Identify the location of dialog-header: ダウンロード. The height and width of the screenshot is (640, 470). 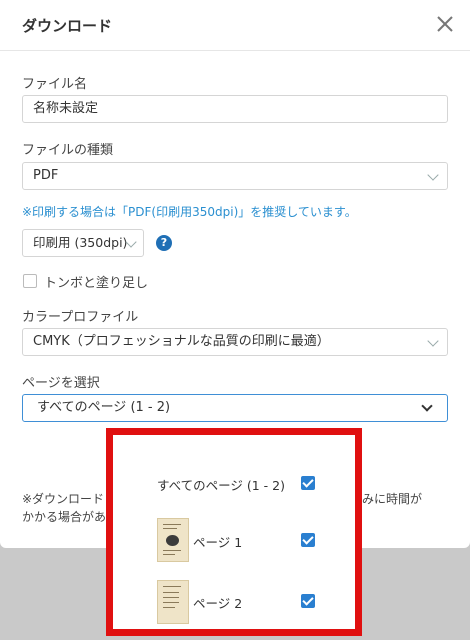
(235, 25).